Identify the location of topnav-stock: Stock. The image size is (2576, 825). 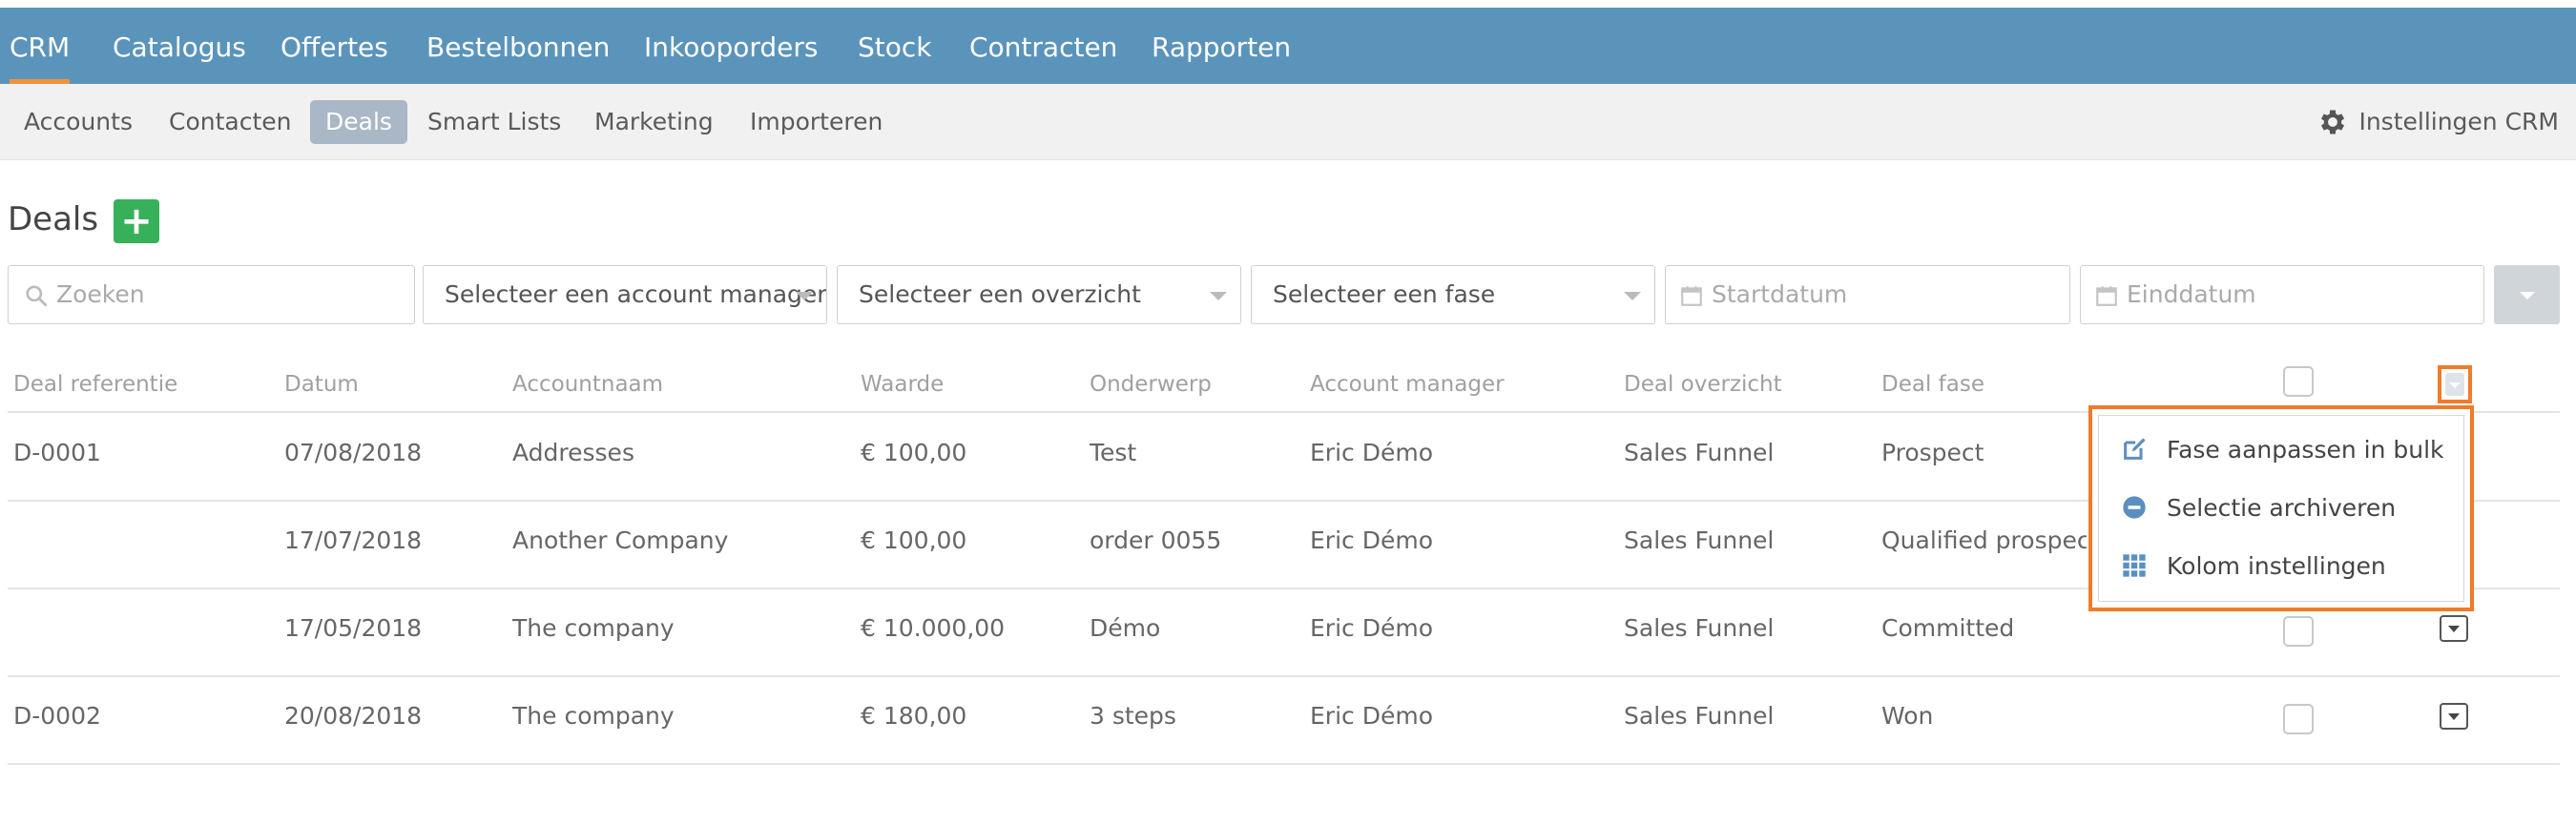
(895, 46).